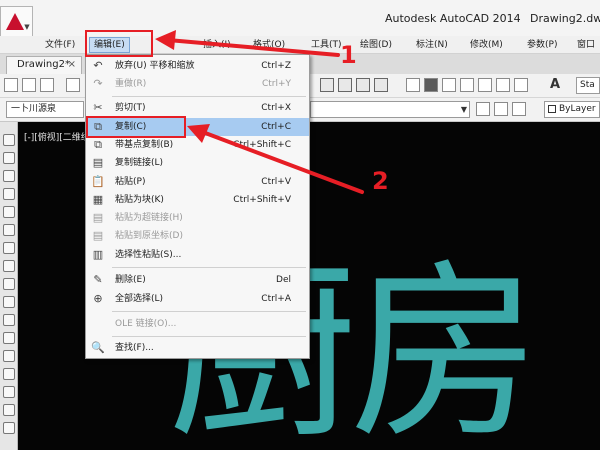 The width and height of the screenshot is (600, 450). I want to click on menu-item-erase: ✎ 删除(E) Del, so click(198, 280).